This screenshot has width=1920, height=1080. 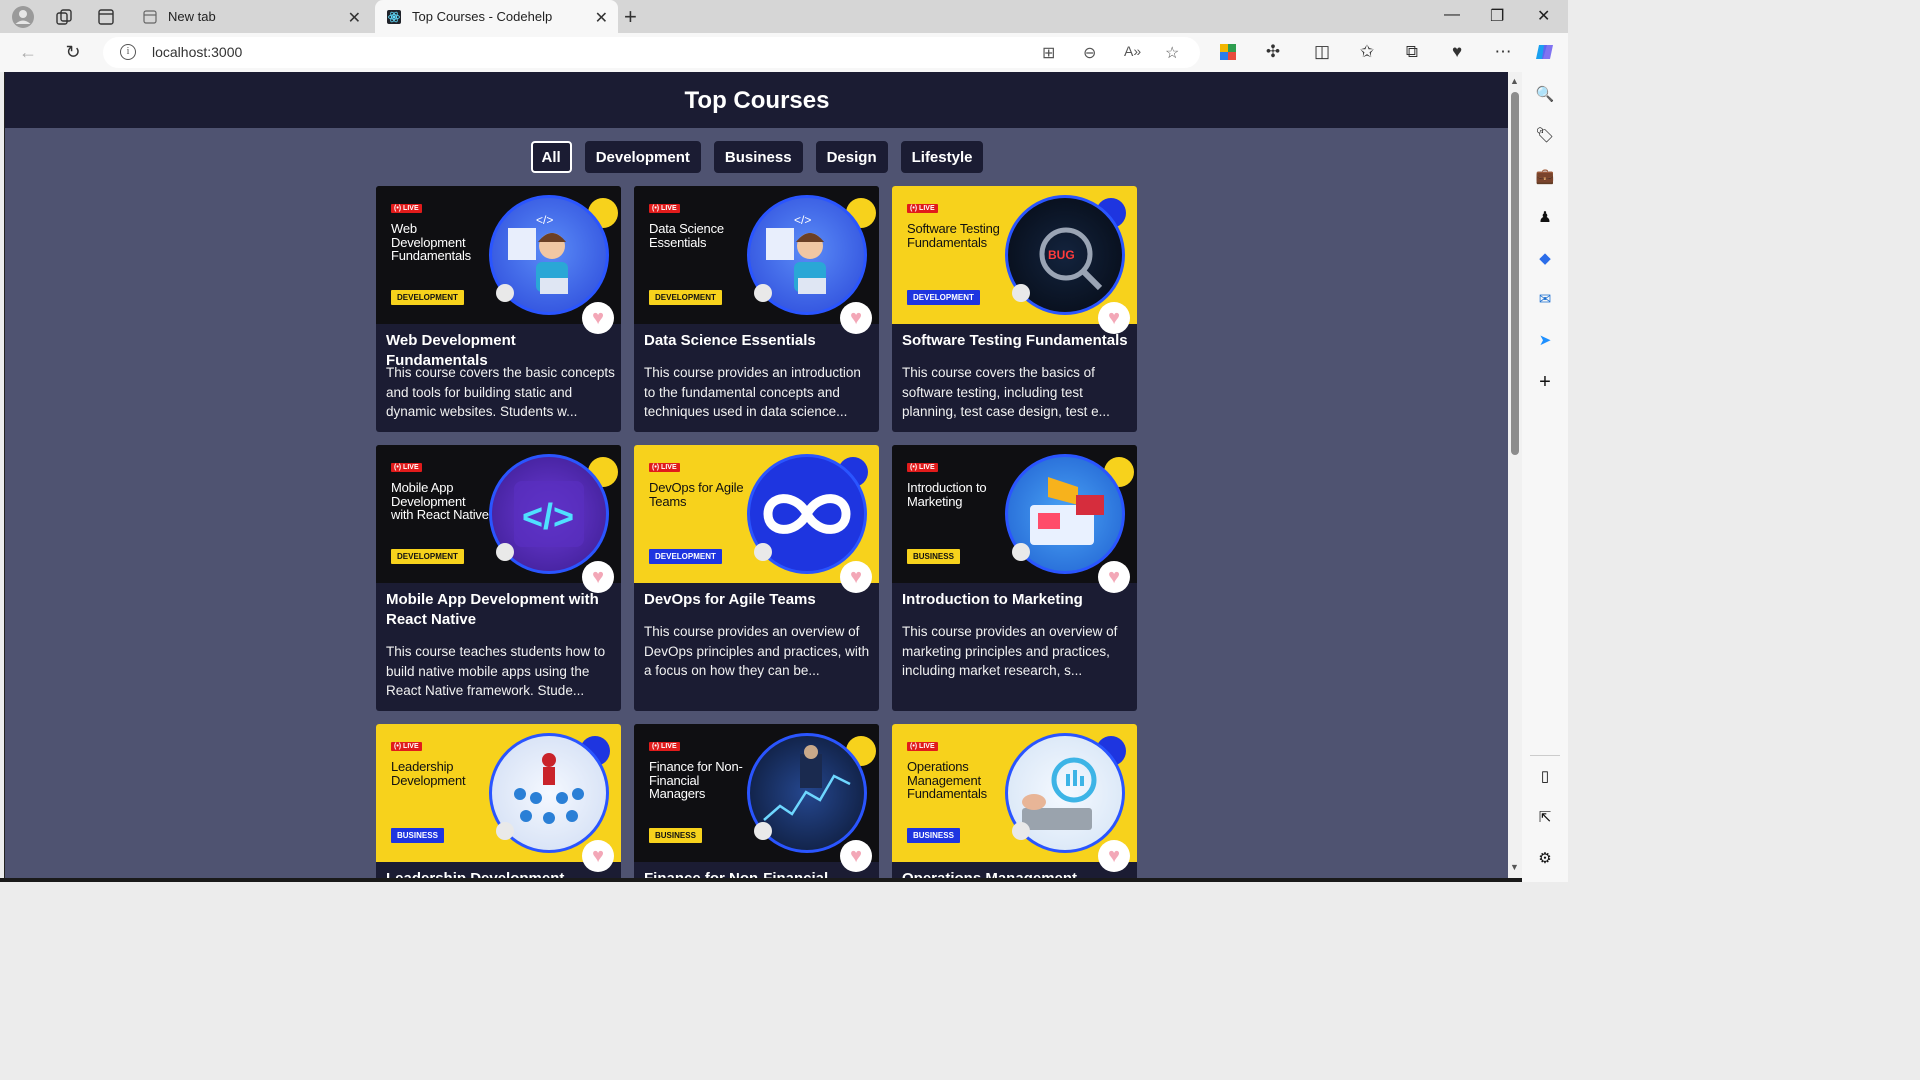 What do you see at coordinates (1048, 53) in the screenshot?
I see `app-available-icon: ⊞` at bounding box center [1048, 53].